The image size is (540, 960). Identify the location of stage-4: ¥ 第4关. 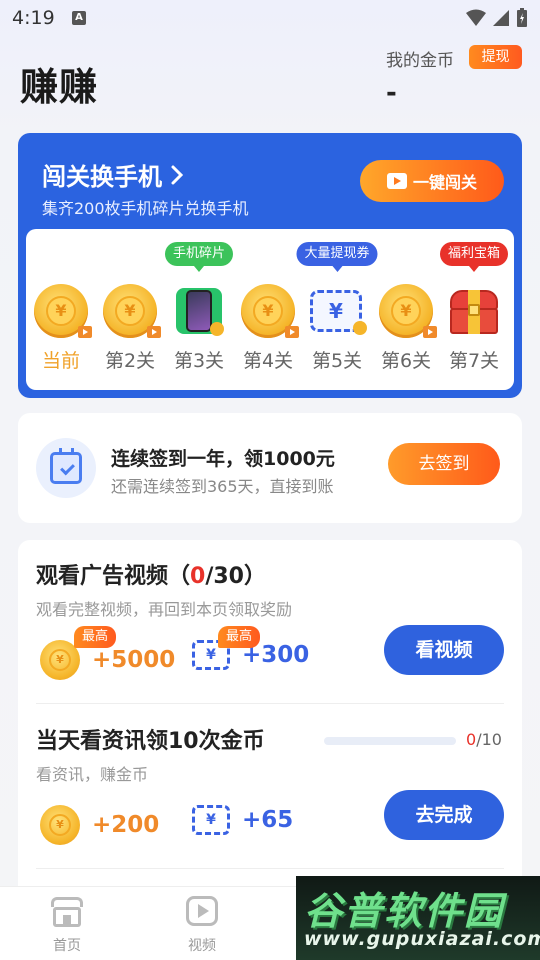
(268, 309).